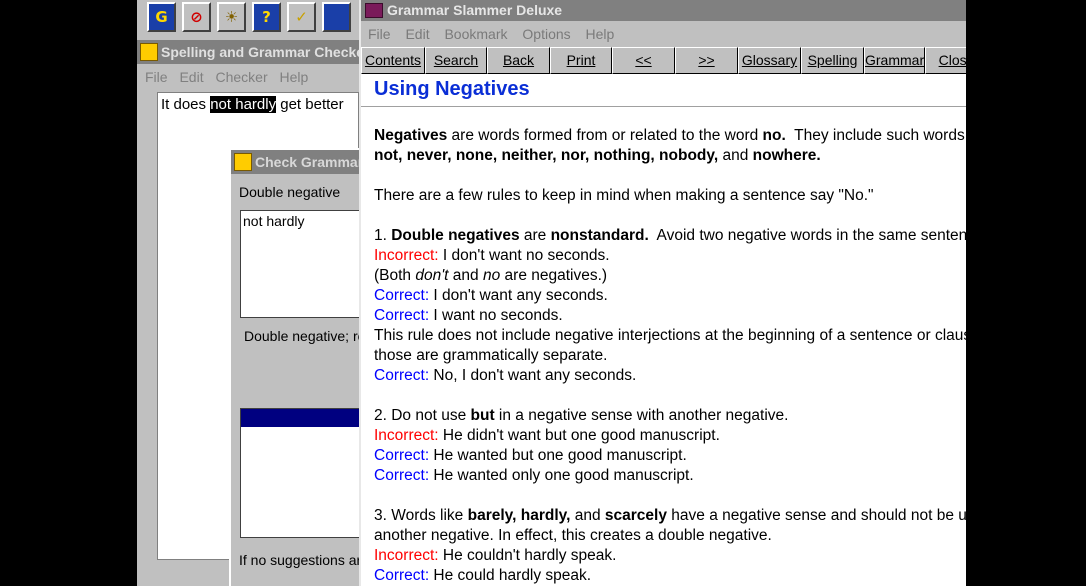 This screenshot has height=586, width=1086. Describe the element at coordinates (670, 576) in the screenshot. I see `rule-3-correct: Correct: He could hardly speak.` at that location.